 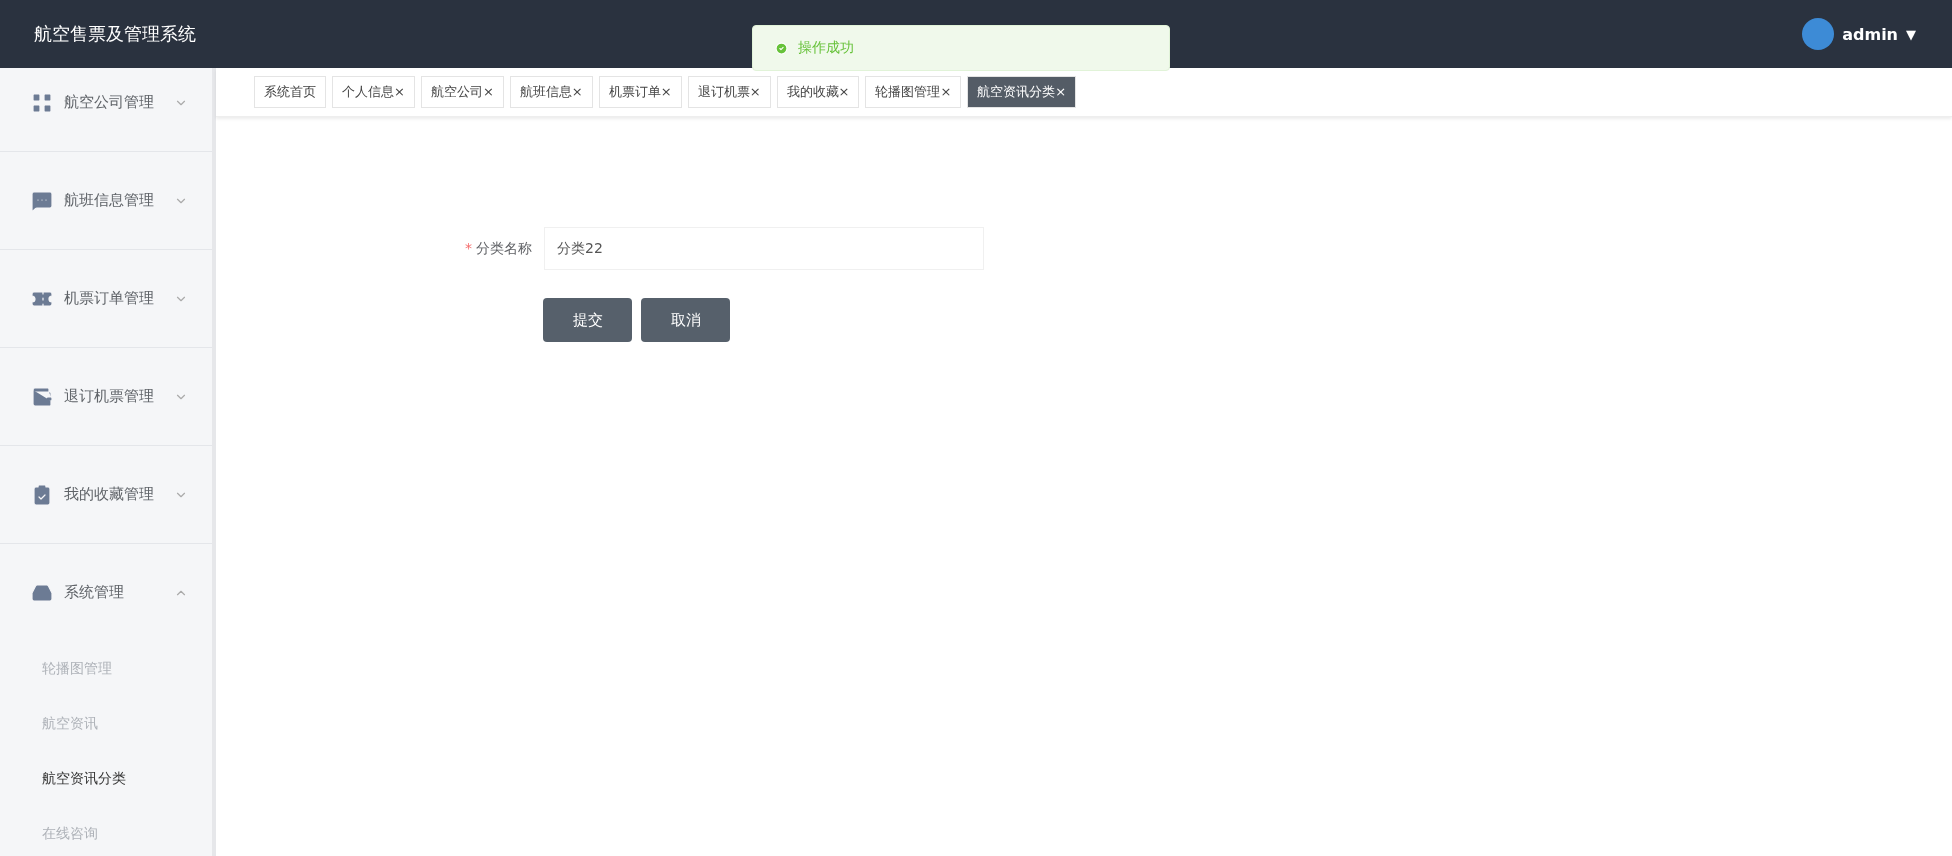 What do you see at coordinates (685, 320) in the screenshot?
I see `cancel-button: 取消` at bounding box center [685, 320].